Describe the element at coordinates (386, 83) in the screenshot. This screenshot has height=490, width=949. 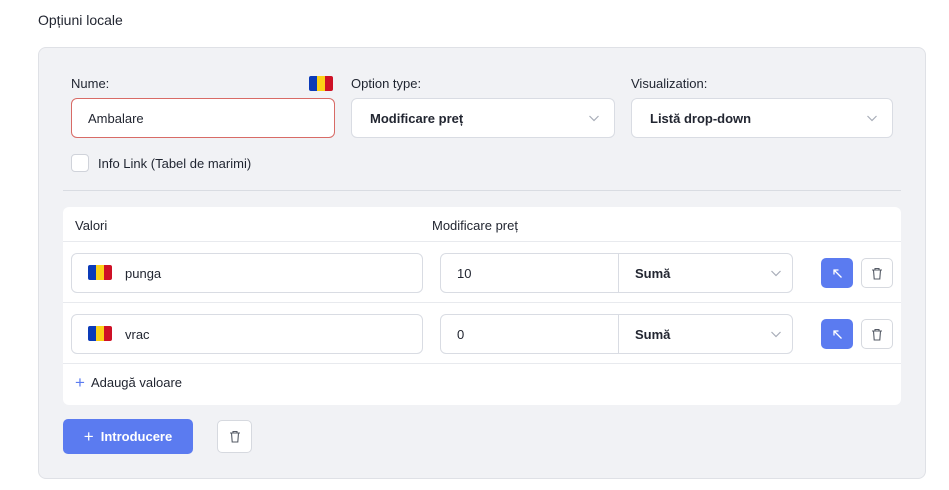
I see `option-type-label: Option type:` at that location.